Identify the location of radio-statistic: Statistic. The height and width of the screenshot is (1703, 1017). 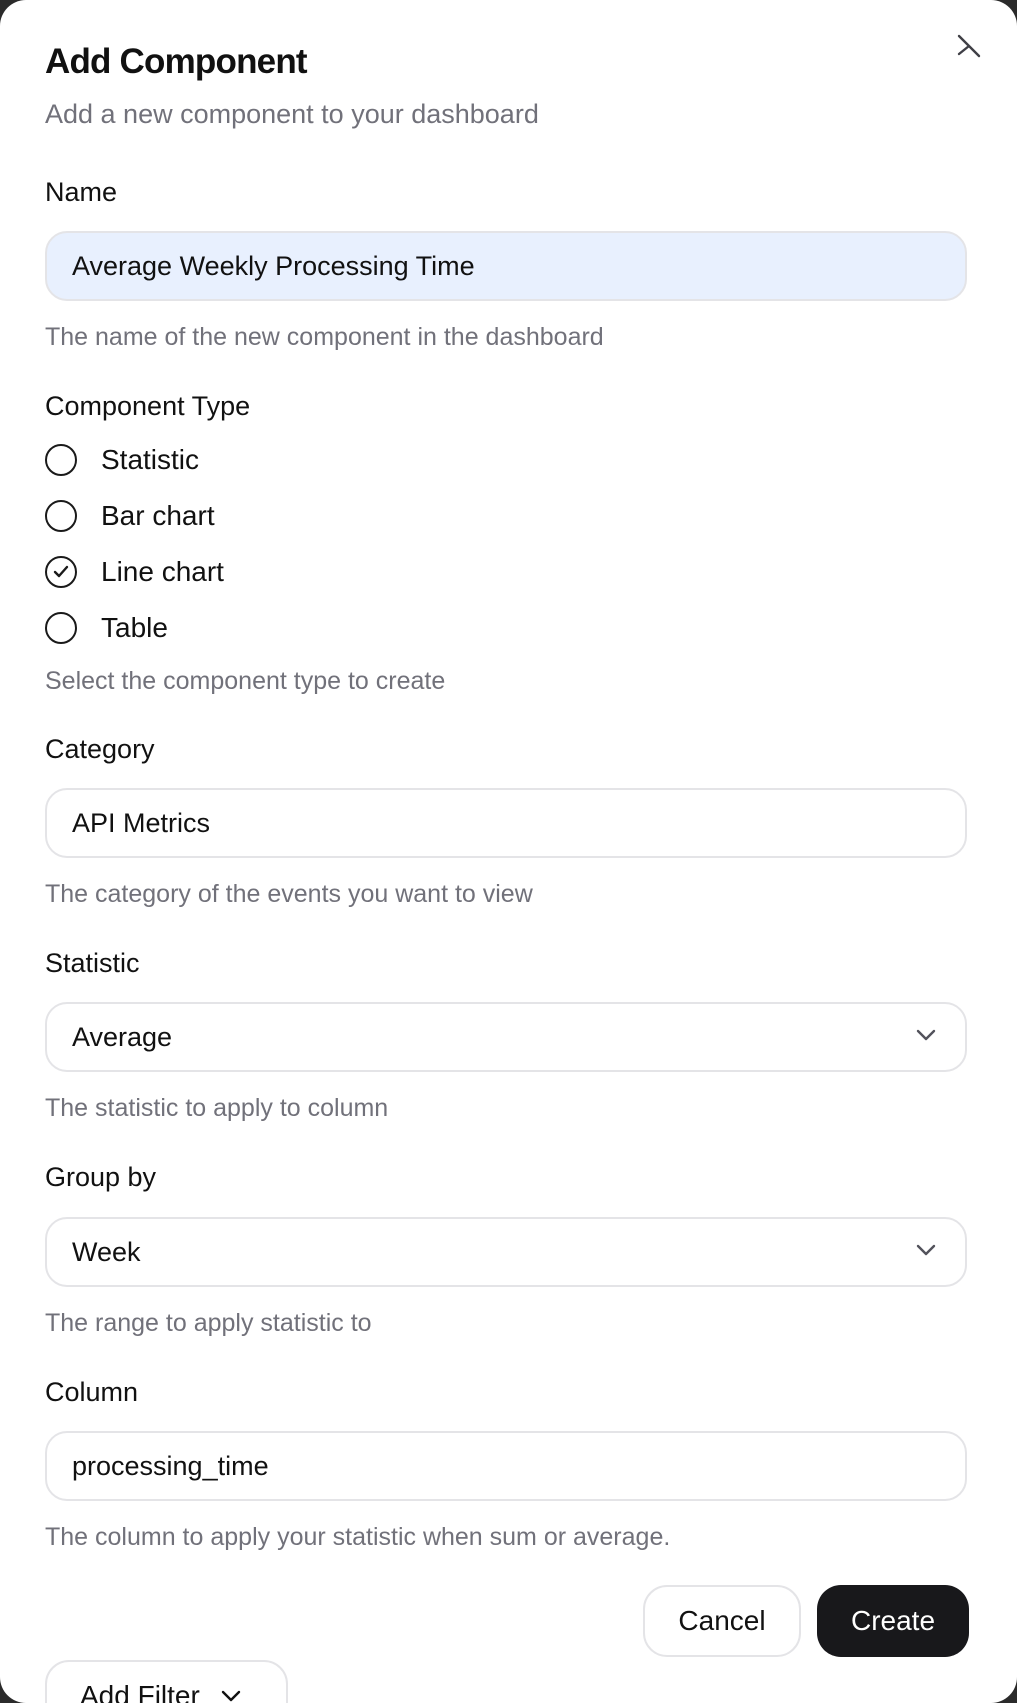
(122, 460).